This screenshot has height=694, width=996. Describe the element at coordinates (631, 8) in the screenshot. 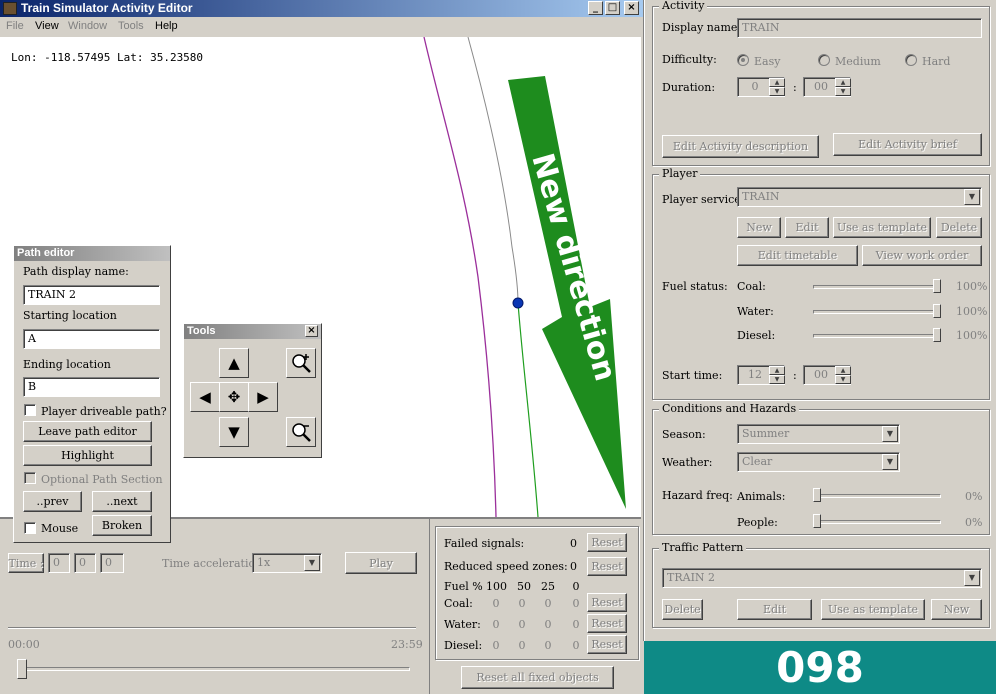

I see `close-button: ×` at that location.